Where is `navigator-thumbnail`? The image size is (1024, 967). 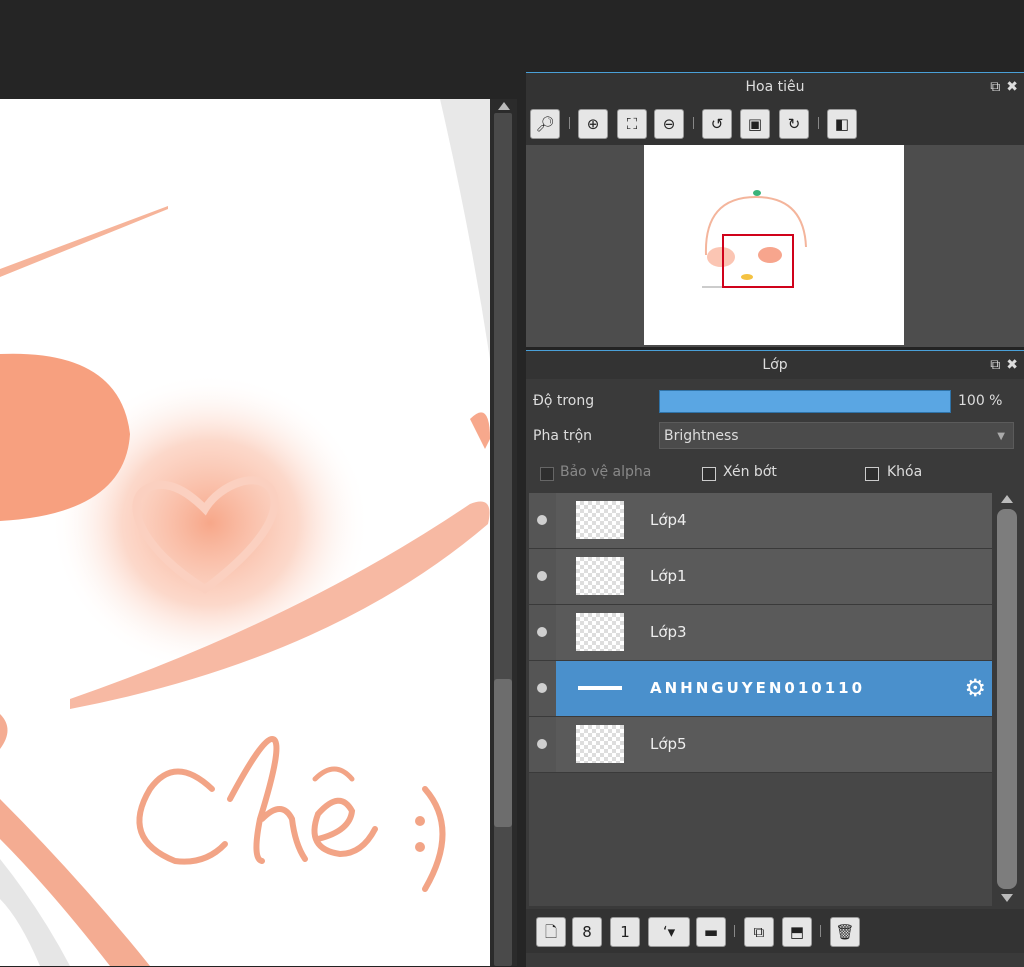
navigator-thumbnail is located at coordinates (774, 245).